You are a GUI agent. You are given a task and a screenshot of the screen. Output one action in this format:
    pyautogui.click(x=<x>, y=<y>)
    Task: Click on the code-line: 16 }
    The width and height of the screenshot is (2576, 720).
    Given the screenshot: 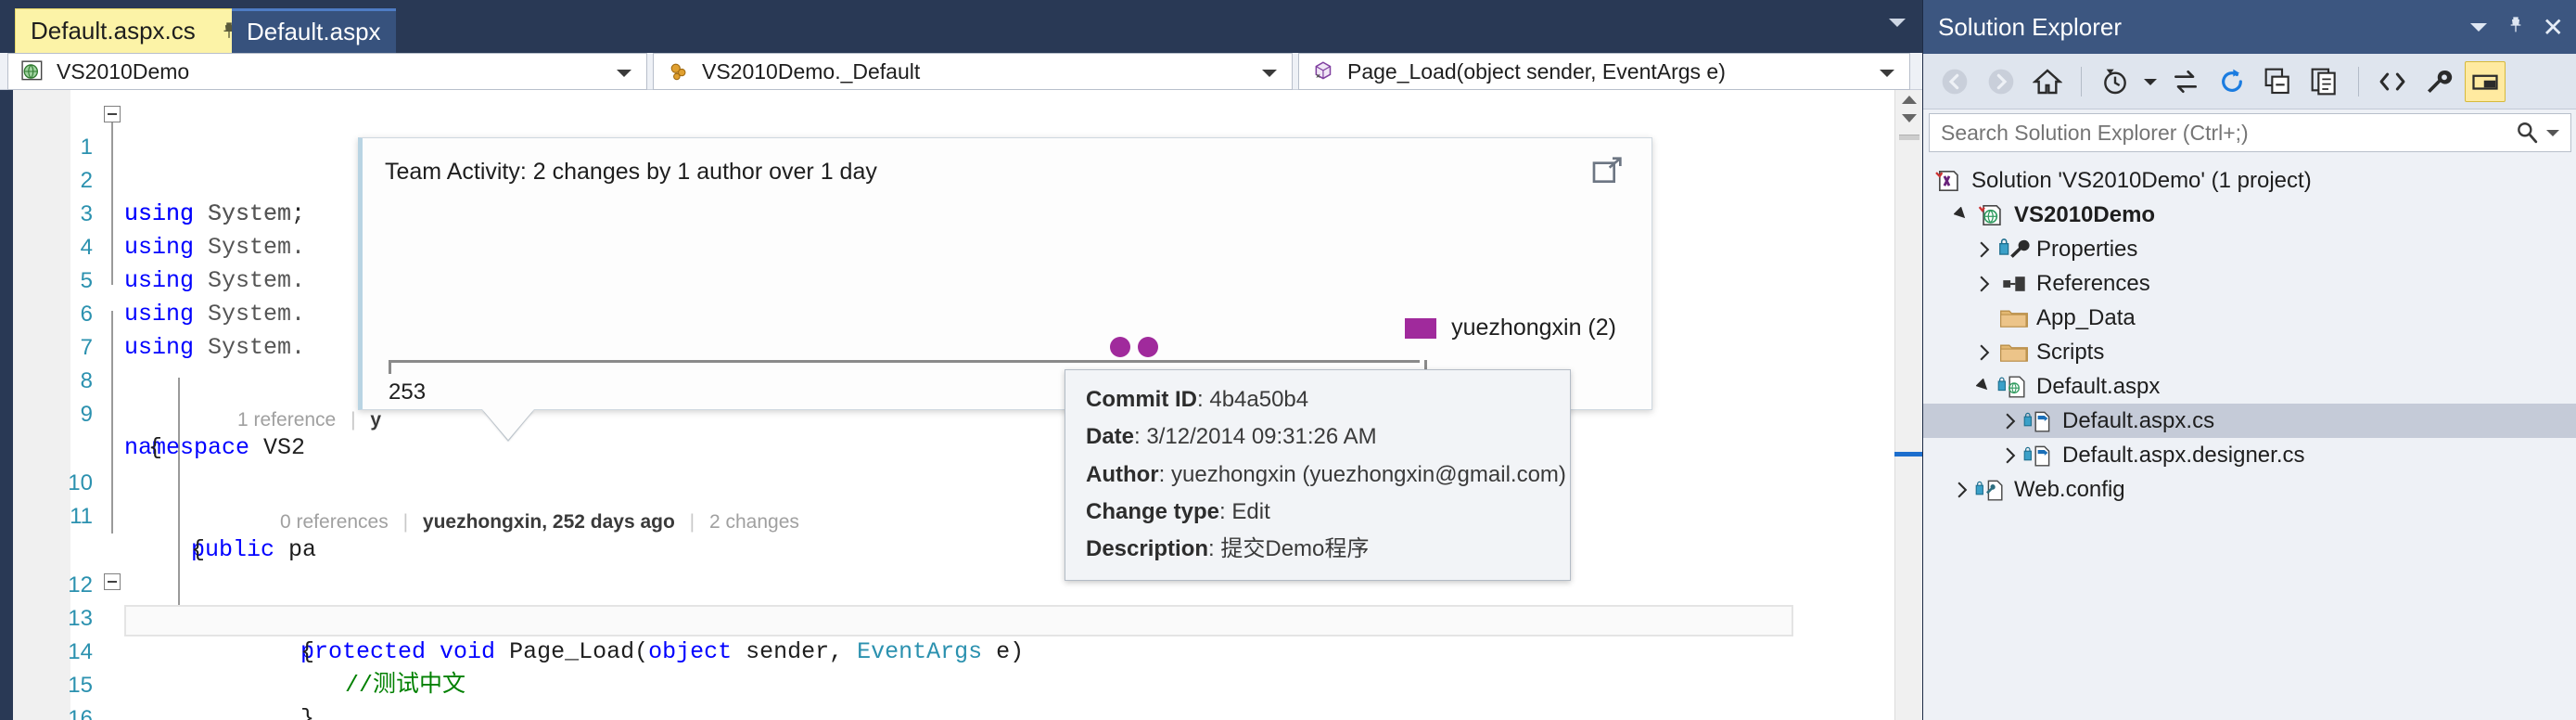 What is the action you would take?
    pyautogui.click(x=968, y=694)
    